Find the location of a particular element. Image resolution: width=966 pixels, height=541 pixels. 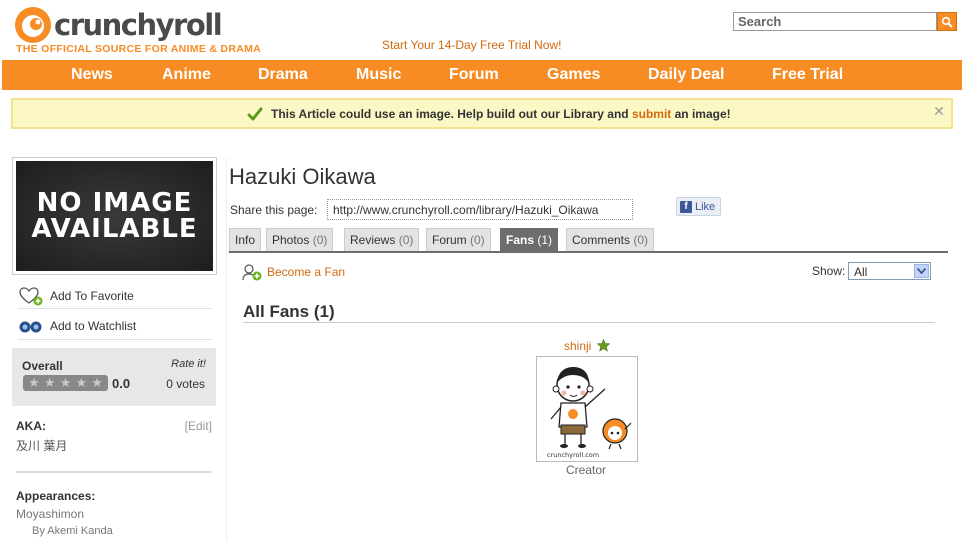

tab-label: Reviews is located at coordinates (373, 240).